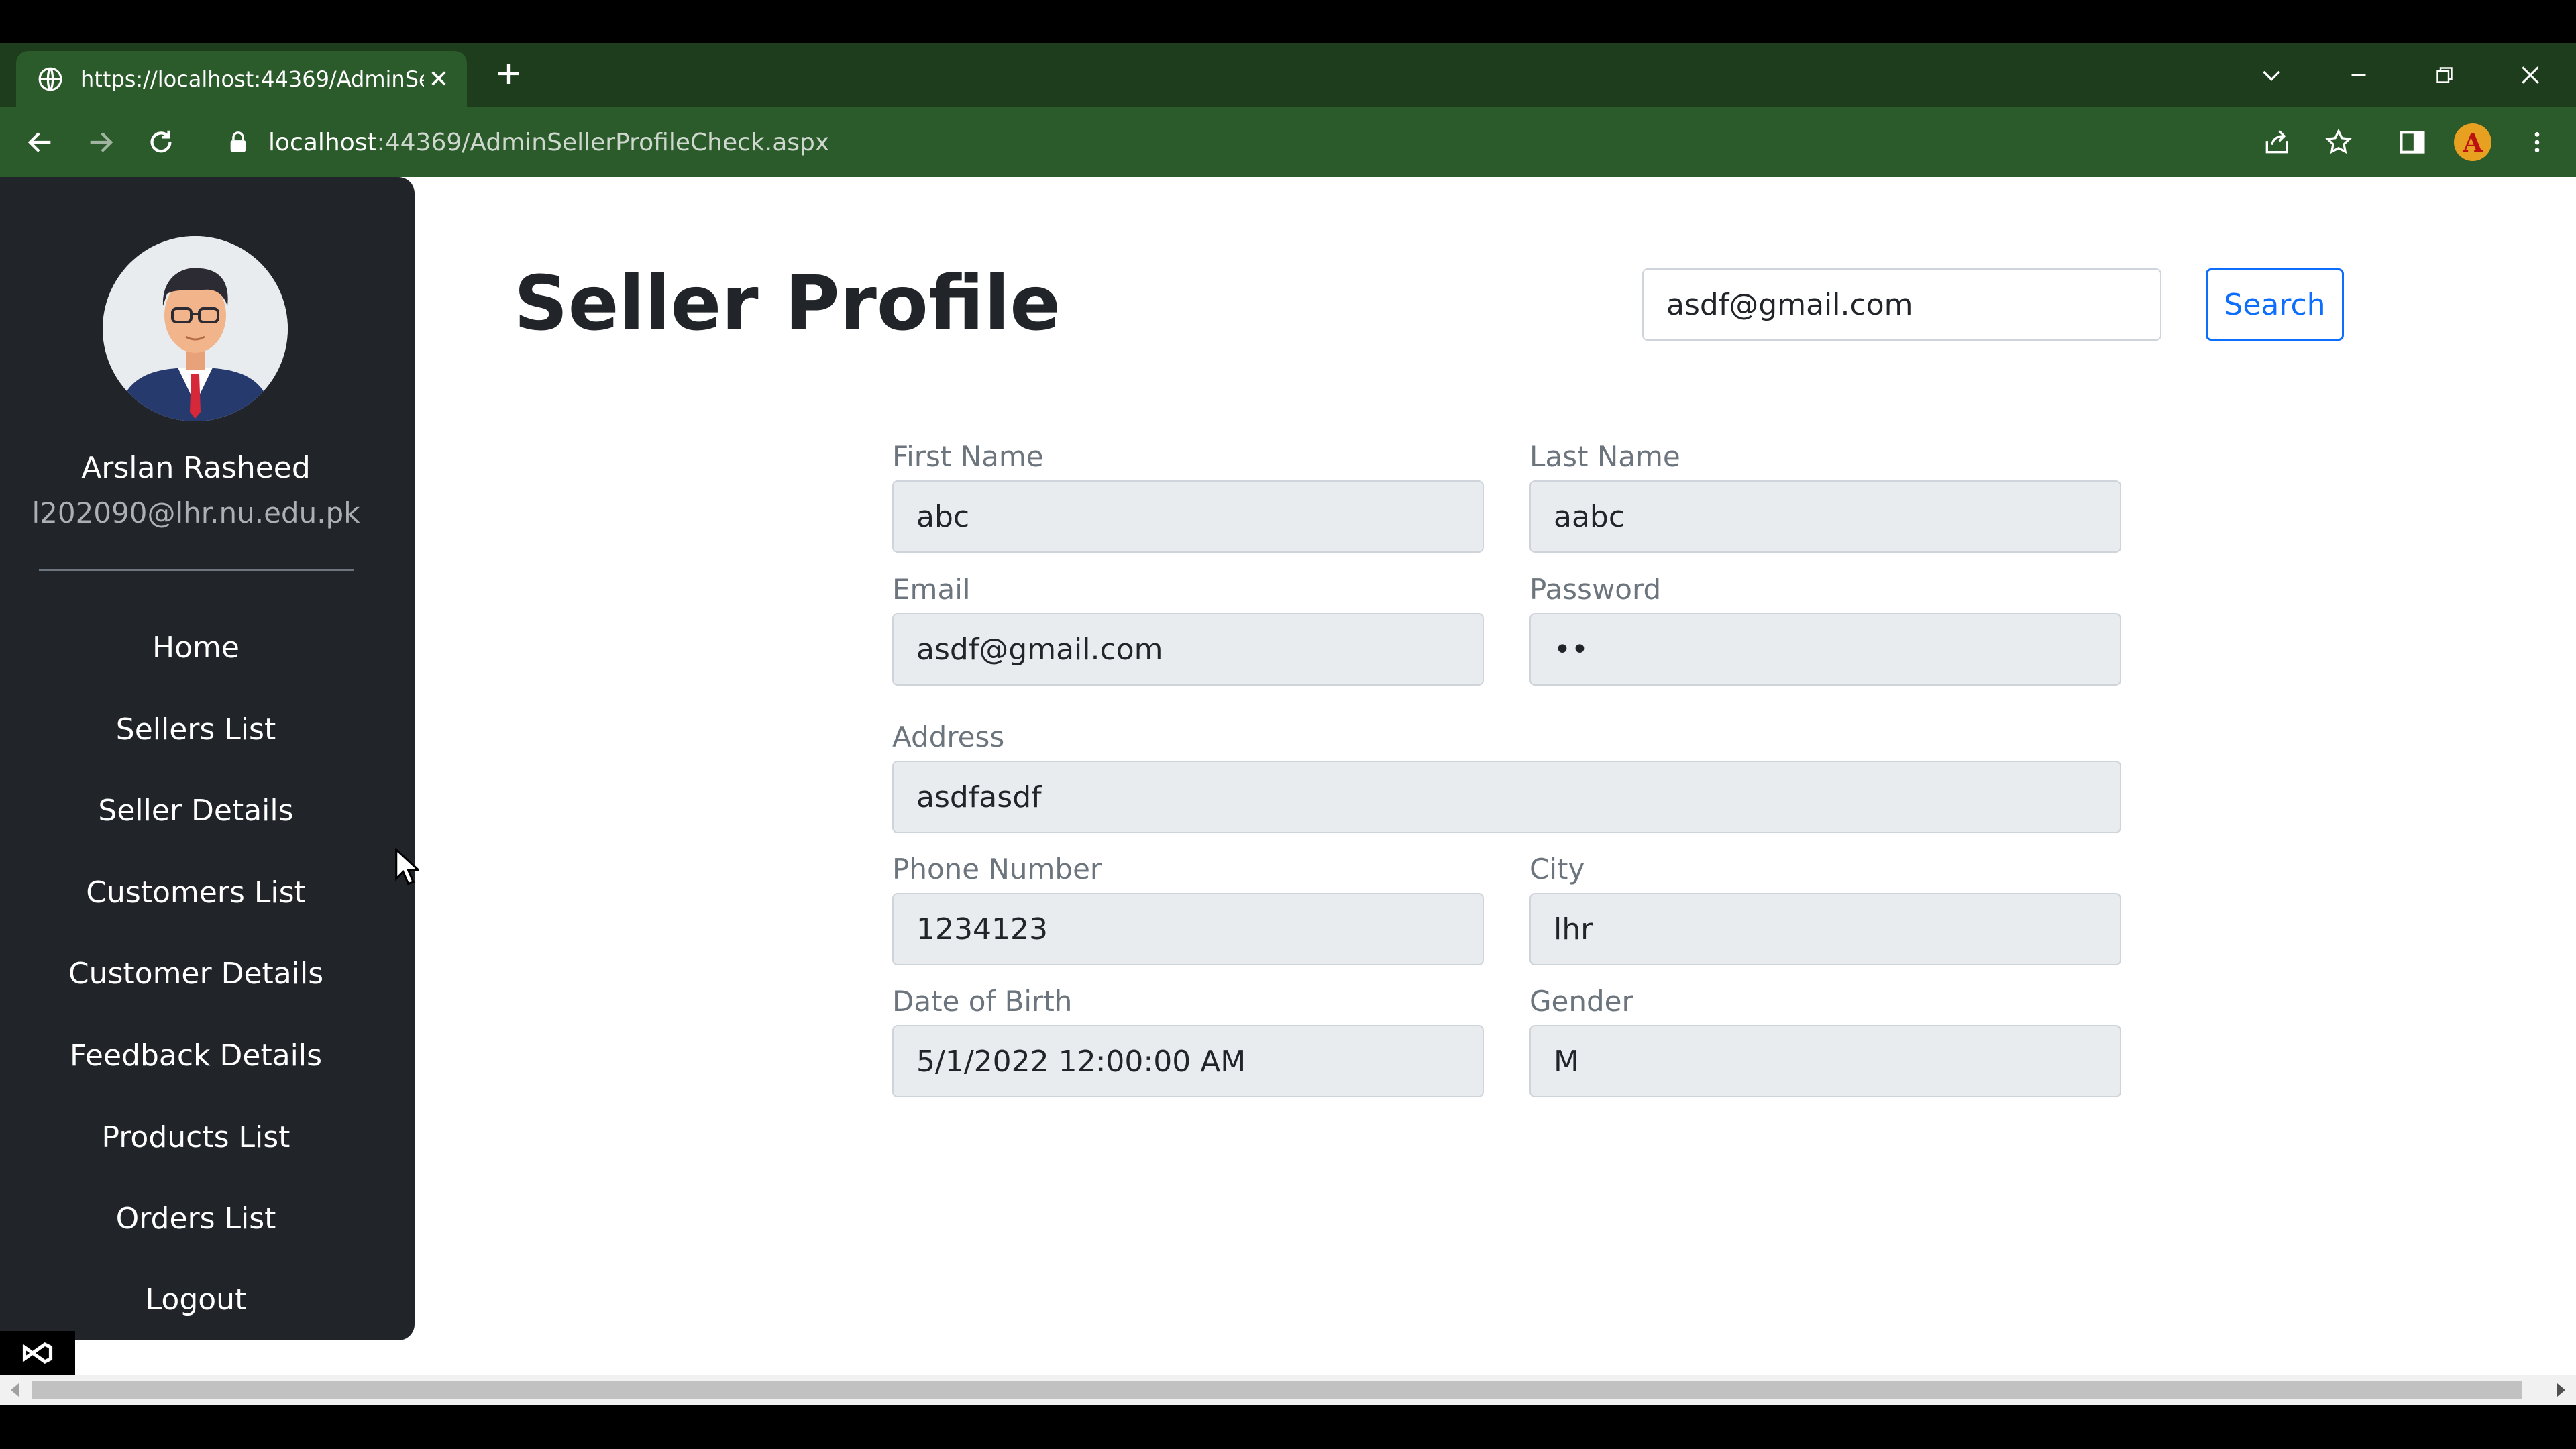  What do you see at coordinates (2277, 142) in the screenshot?
I see `share-icon` at bounding box center [2277, 142].